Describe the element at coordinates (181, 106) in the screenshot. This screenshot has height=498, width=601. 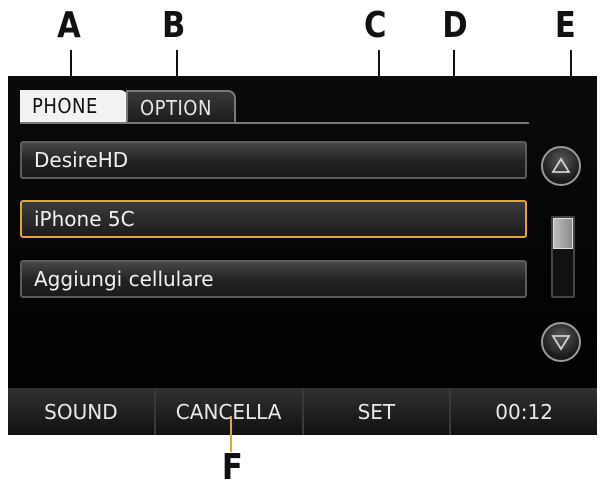
I see `tab-option: OPTION` at that location.